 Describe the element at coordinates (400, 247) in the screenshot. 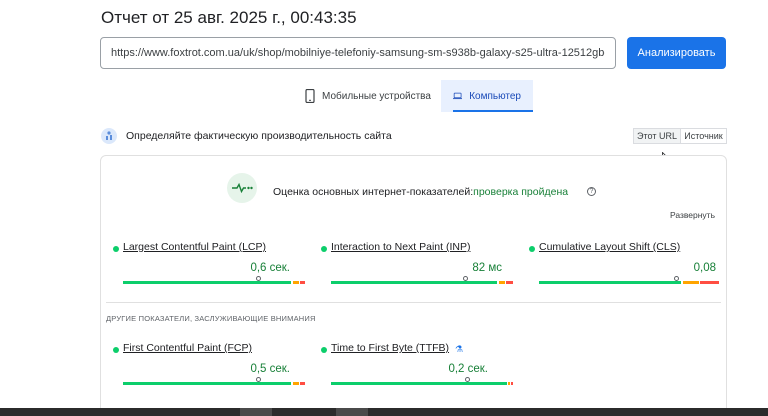

I see `metric-name: Interaction to Next Paint (INP)` at that location.